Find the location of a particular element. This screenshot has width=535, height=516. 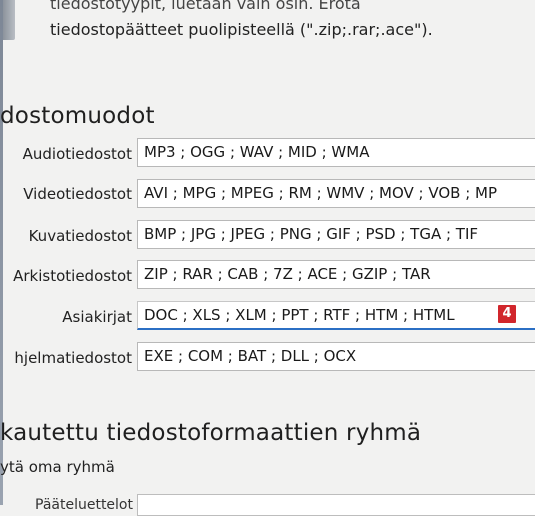

video-files-label: Videotiedostot is located at coordinates (77, 194).